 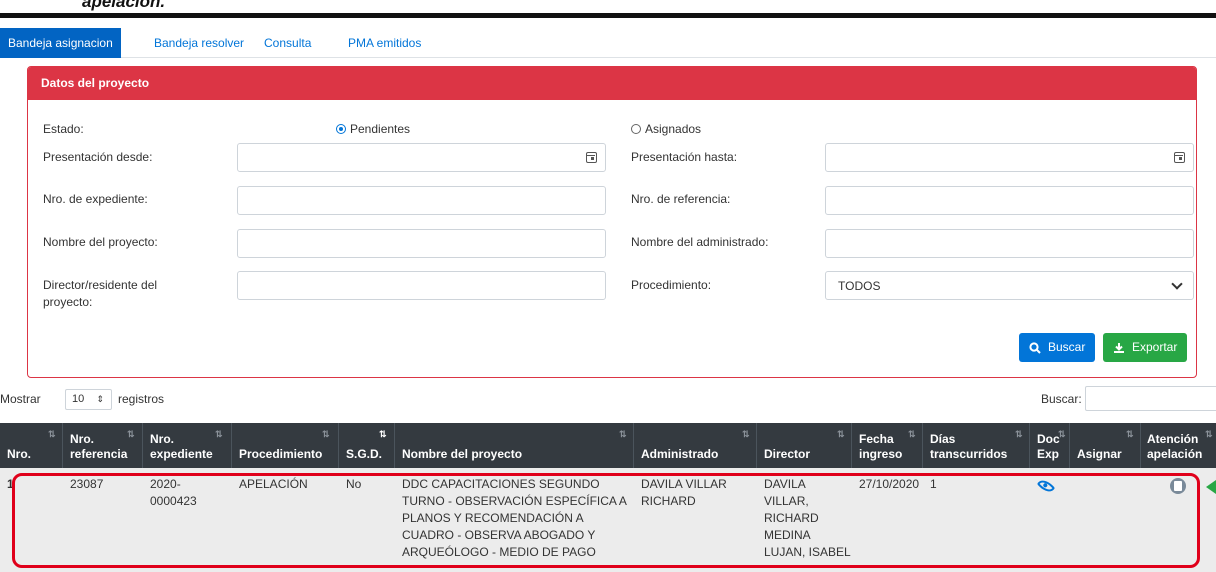 What do you see at coordinates (673, 129) in the screenshot?
I see `radio-asignados-label: Asignados` at bounding box center [673, 129].